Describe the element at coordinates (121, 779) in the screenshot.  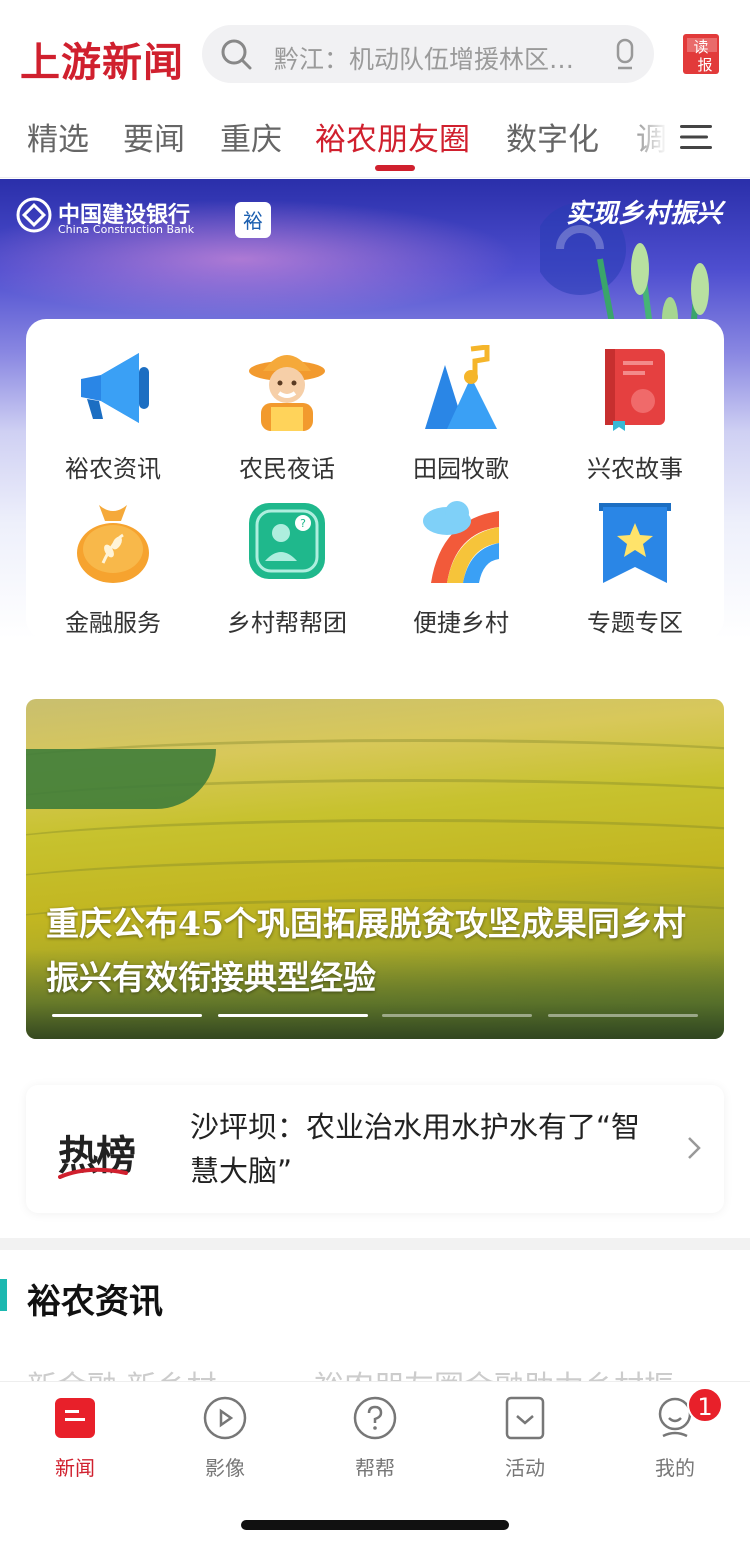
I see `hero-image-detail` at that location.